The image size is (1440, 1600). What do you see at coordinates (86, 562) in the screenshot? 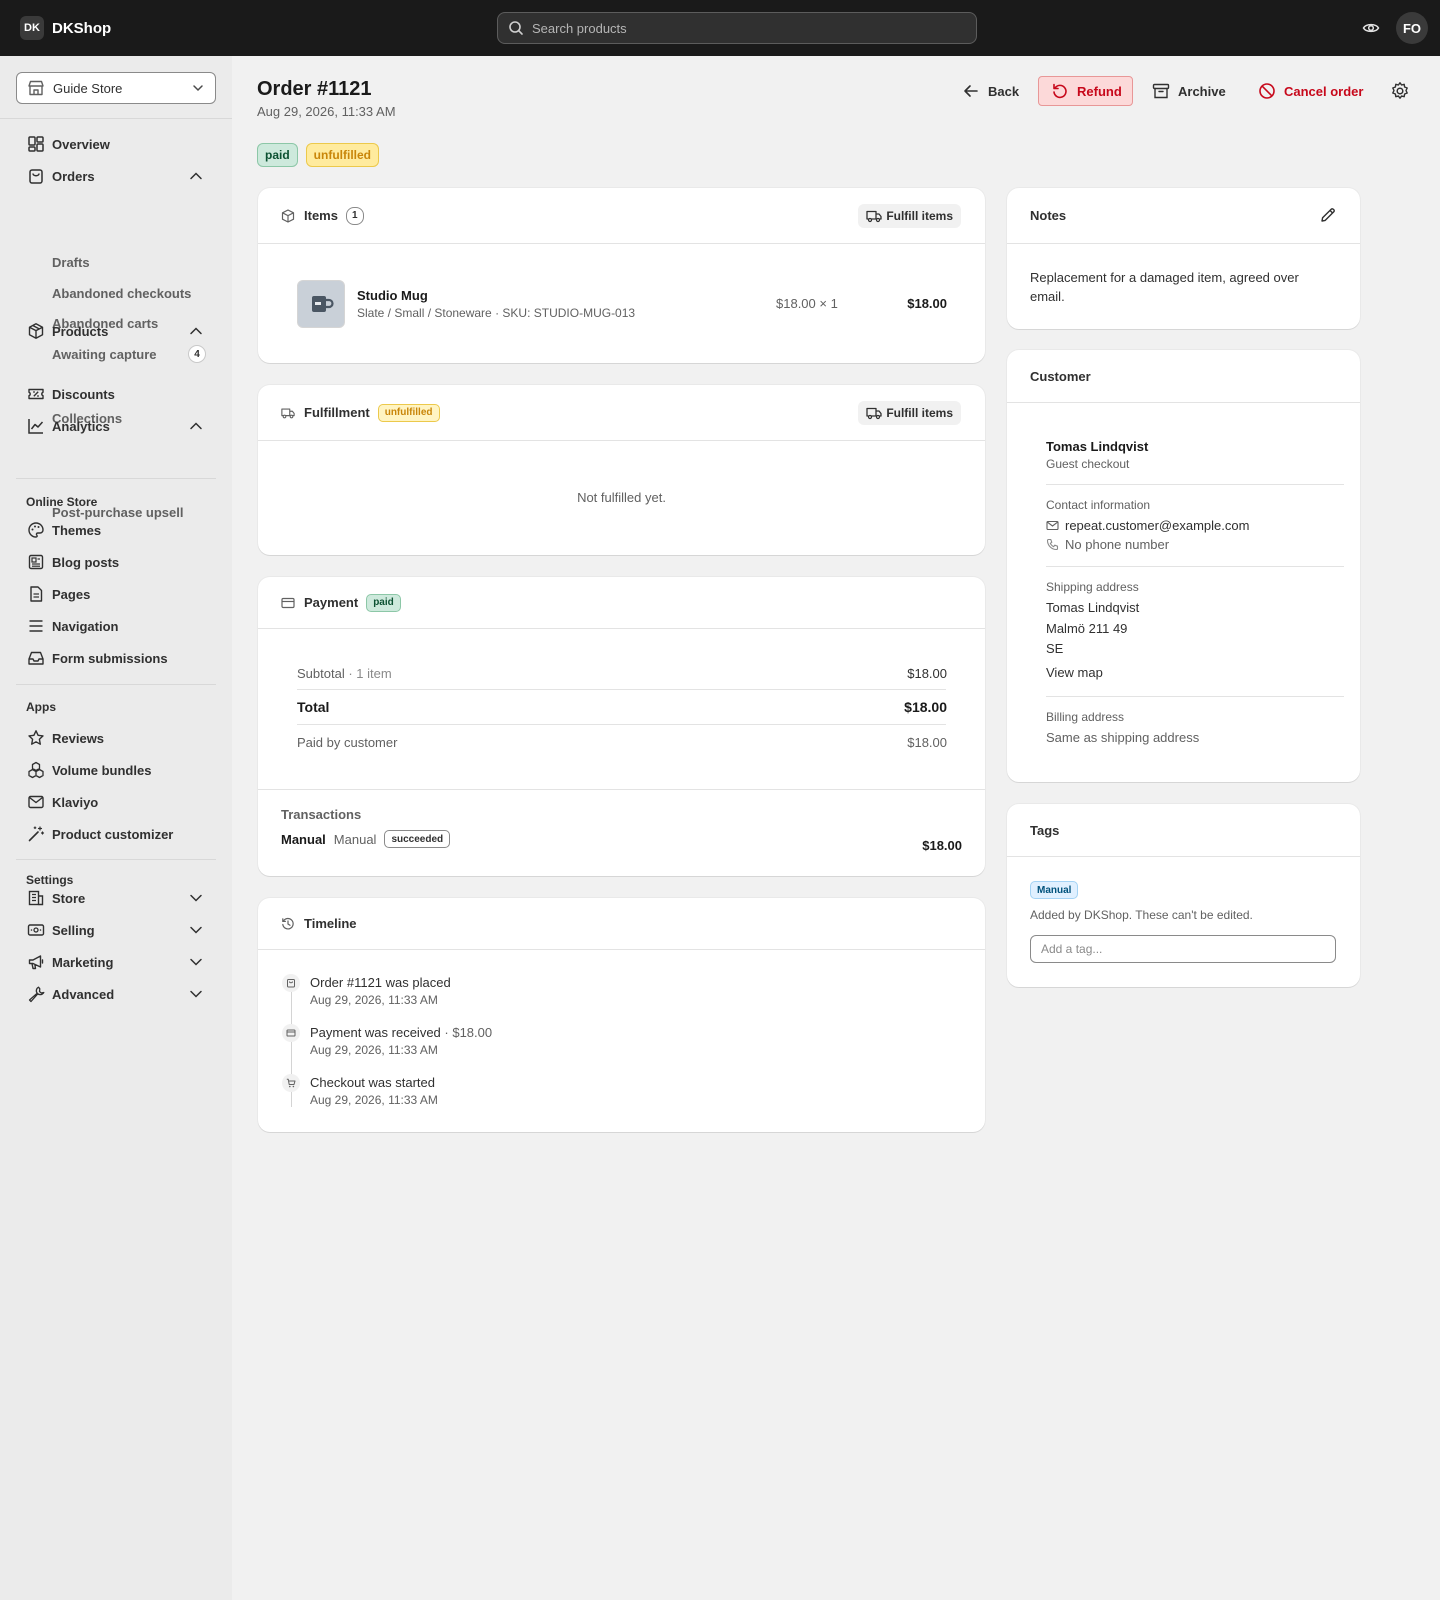
I see `sidebar-item-label: Blog posts` at bounding box center [86, 562].